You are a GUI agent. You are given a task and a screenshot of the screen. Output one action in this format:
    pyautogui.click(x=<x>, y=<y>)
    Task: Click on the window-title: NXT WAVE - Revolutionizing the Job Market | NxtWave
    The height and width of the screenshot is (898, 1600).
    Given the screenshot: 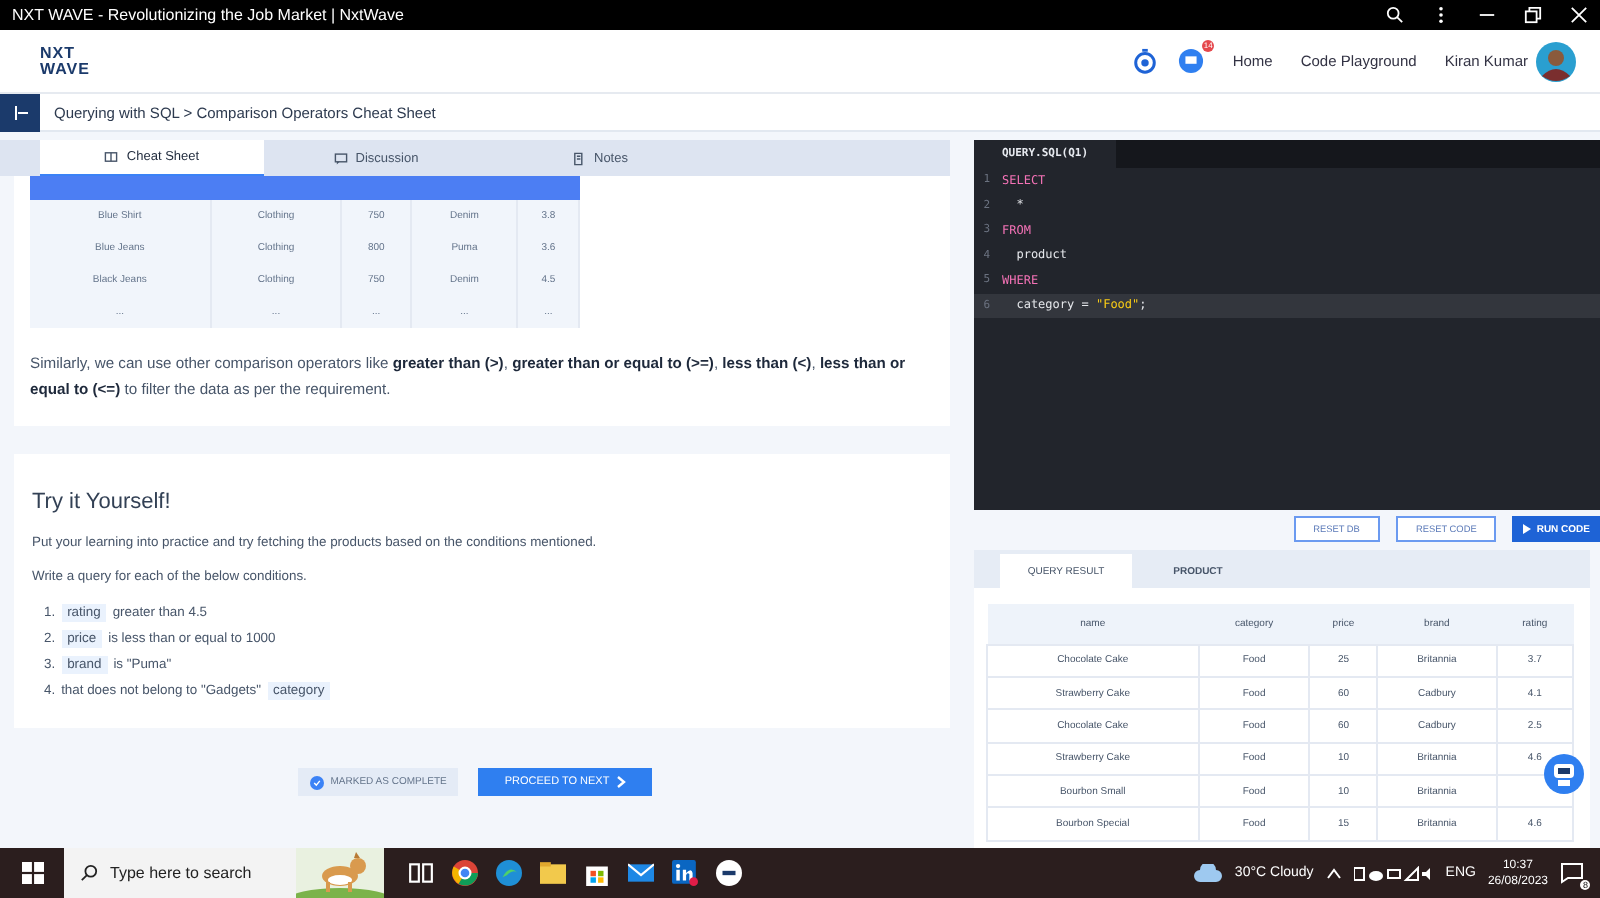 What is the action you would take?
    pyautogui.click(x=209, y=15)
    